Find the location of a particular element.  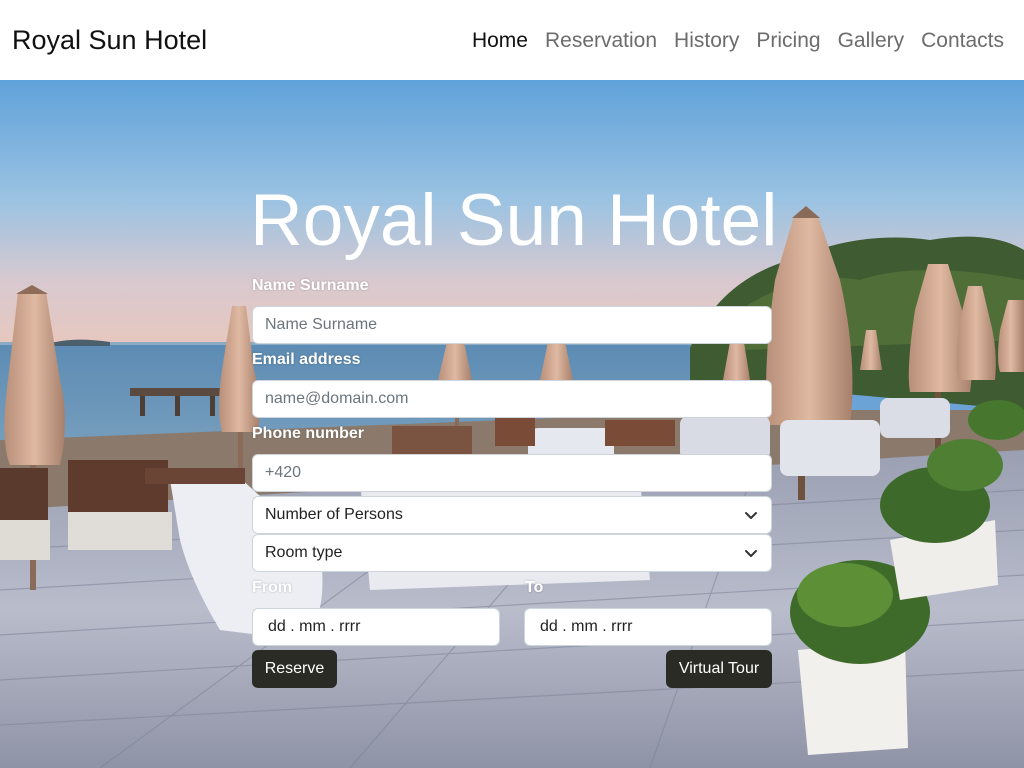

persons-select-value: Number of Persons is located at coordinates (334, 514).